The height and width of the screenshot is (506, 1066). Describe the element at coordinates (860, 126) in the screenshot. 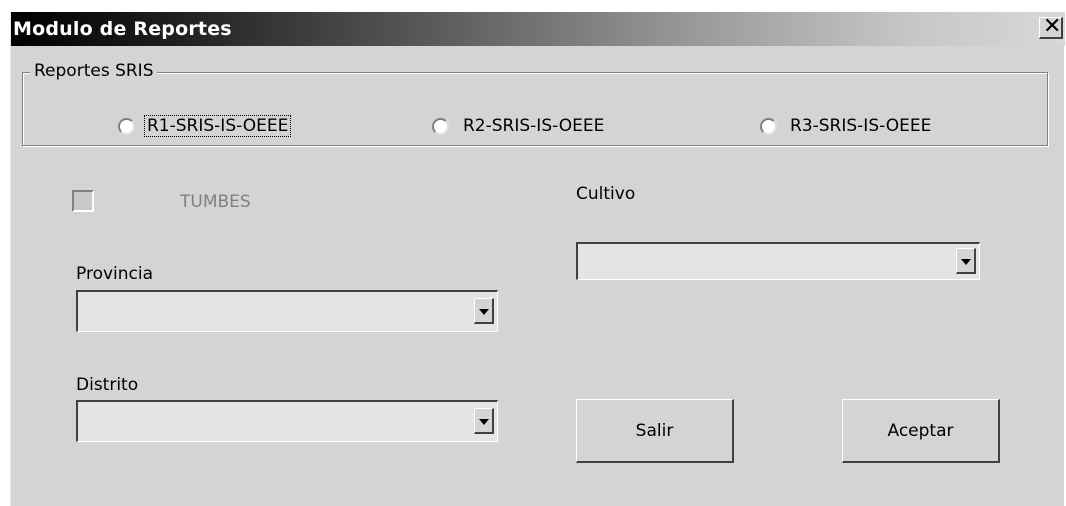

I see `radio-r3-label: R3-SRIS-IS-OEEE` at that location.